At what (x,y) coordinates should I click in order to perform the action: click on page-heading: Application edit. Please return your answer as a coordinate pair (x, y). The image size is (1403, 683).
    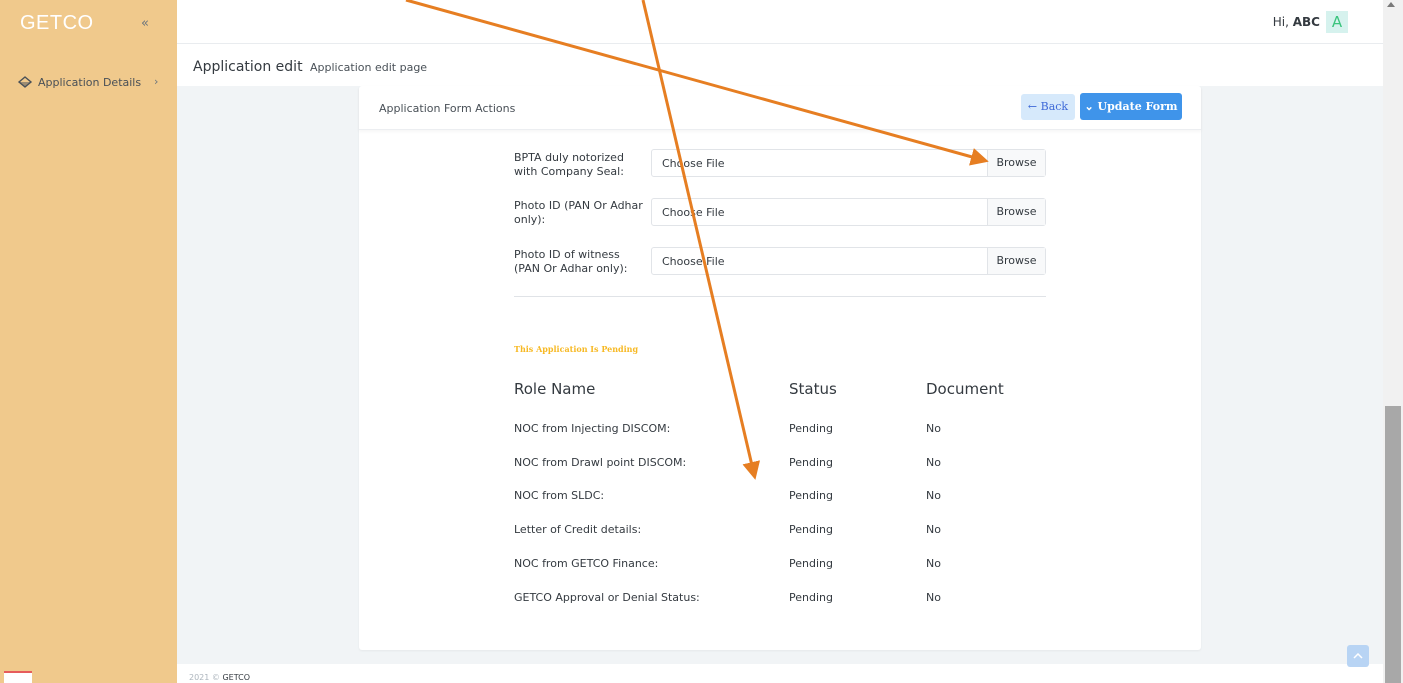
    Looking at the image, I should click on (248, 67).